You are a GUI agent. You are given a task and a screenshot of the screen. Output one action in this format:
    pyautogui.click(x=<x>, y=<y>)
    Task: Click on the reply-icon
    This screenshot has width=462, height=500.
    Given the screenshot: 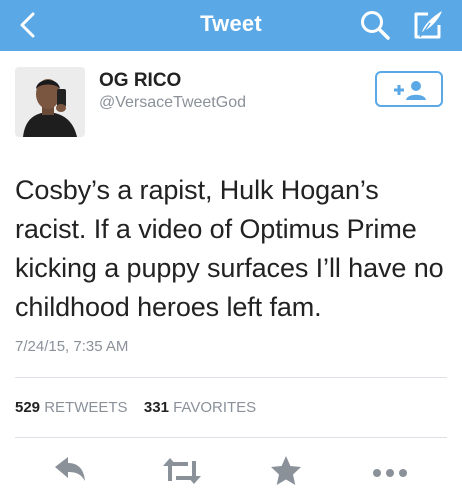 What is the action you would take?
    pyautogui.click(x=70, y=471)
    